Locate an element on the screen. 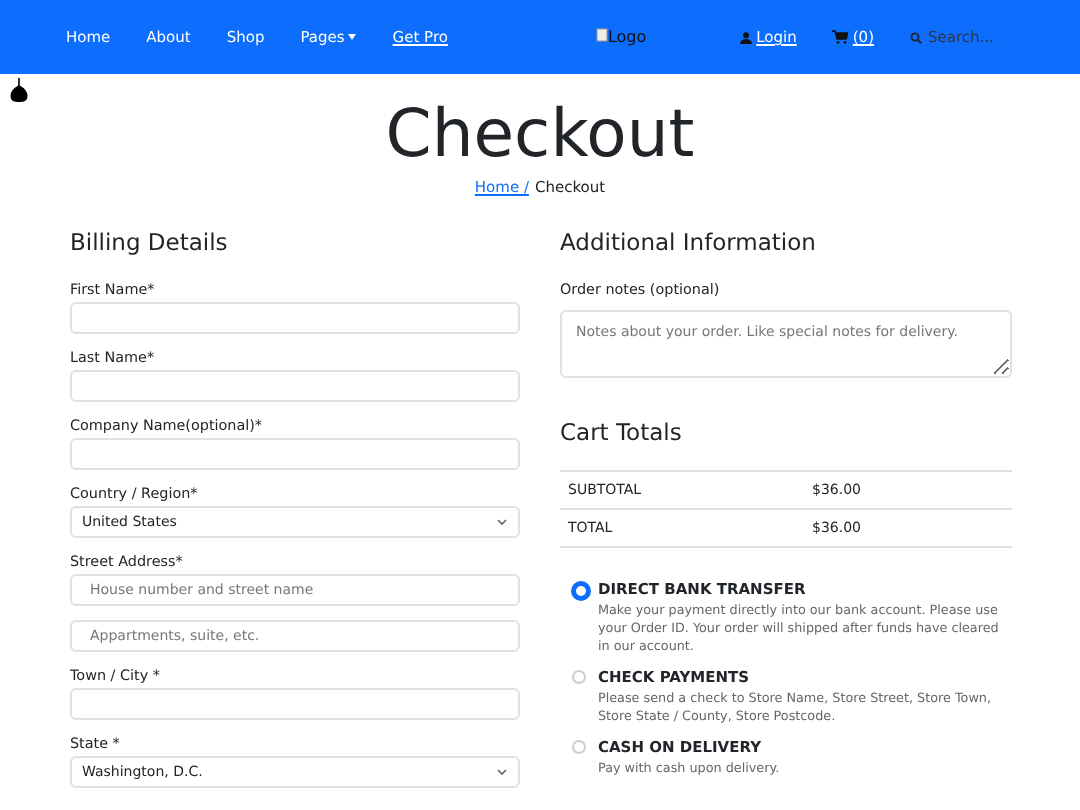 The width and height of the screenshot is (1080, 810). cart-icon is located at coordinates (840, 37).